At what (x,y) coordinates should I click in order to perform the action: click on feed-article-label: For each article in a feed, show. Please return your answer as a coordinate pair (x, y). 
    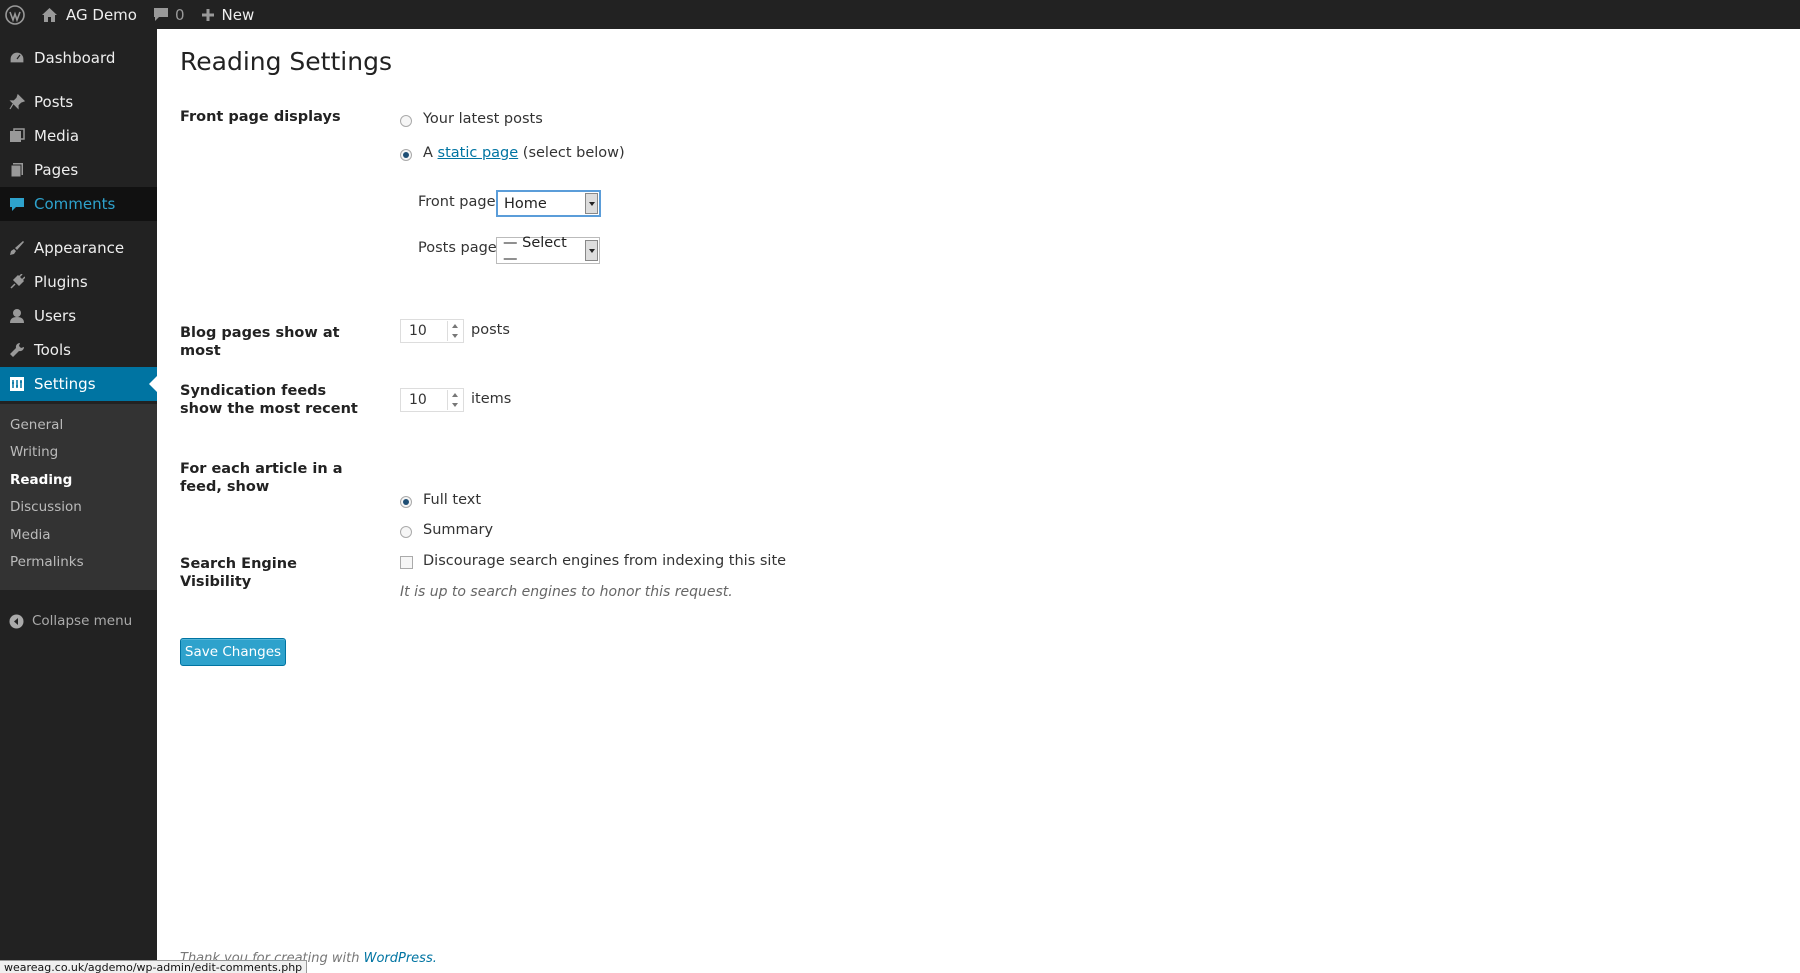
    Looking at the image, I should click on (261, 478).